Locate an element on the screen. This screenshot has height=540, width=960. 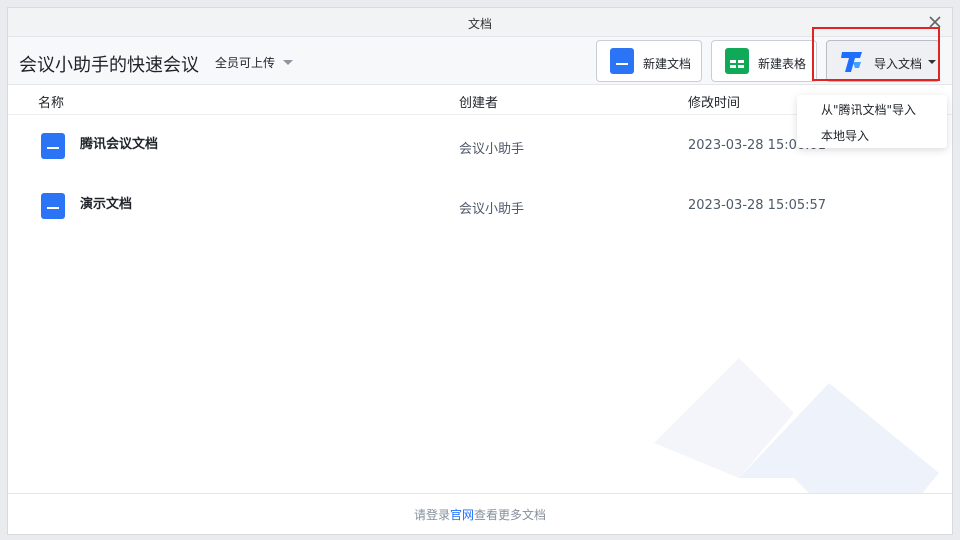
import-doc-button: 导入文档 is located at coordinates (883, 61).